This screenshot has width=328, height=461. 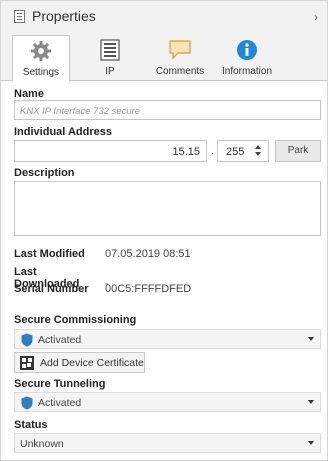 What do you see at coordinates (60, 384) in the screenshot?
I see `secure-tunneling-label: Secure Tunneling` at bounding box center [60, 384].